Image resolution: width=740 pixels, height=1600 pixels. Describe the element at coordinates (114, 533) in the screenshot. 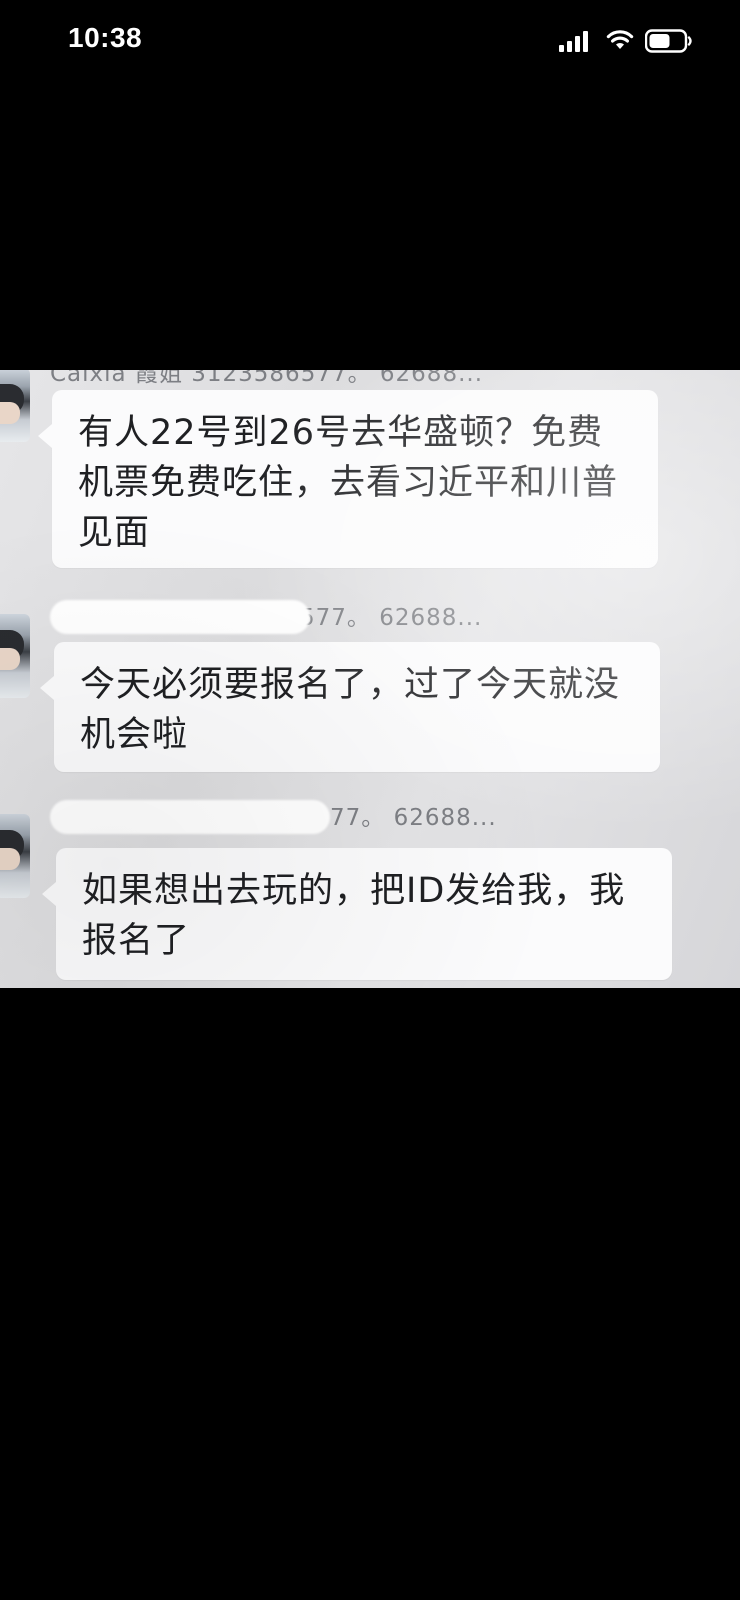

I see `message-line: 见面` at that location.